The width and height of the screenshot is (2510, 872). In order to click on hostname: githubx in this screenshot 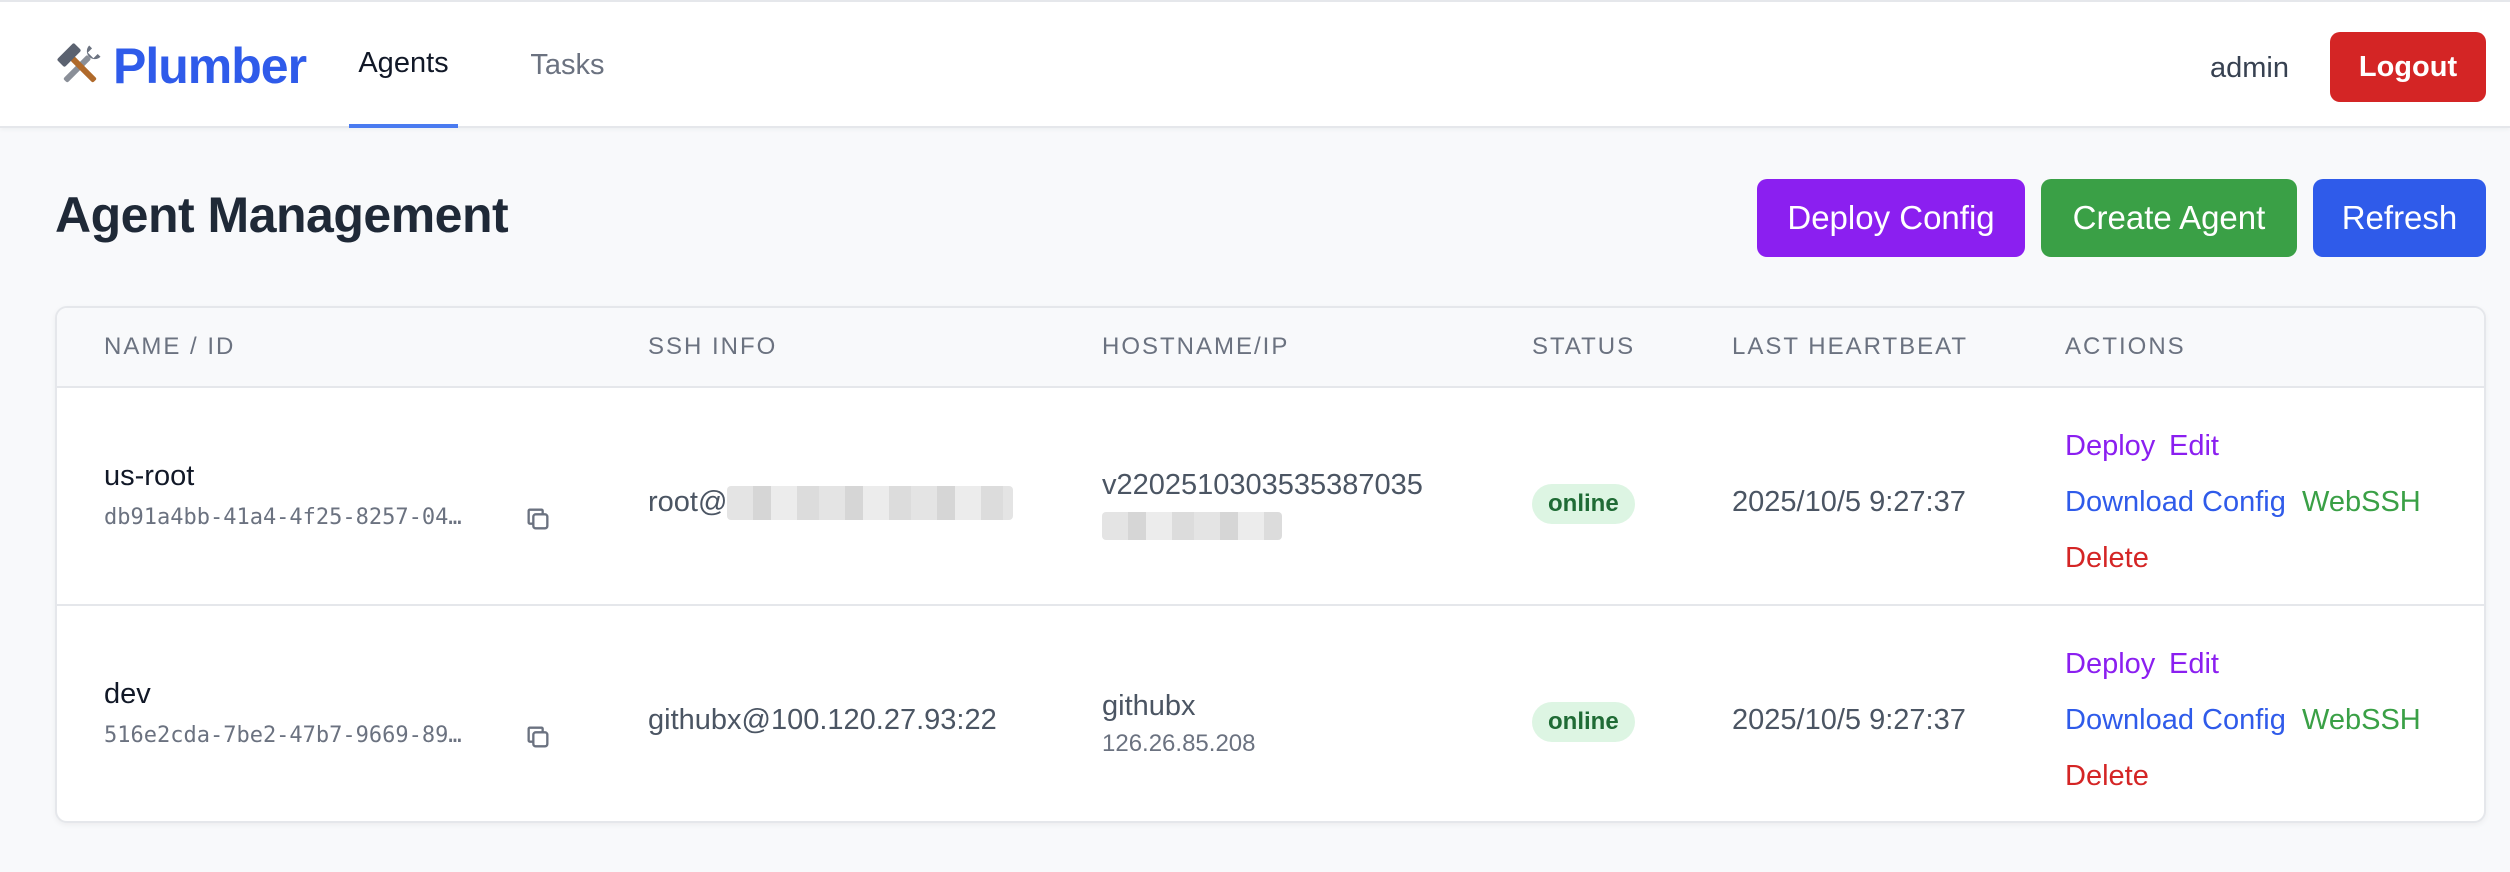, I will do `click(1149, 706)`.